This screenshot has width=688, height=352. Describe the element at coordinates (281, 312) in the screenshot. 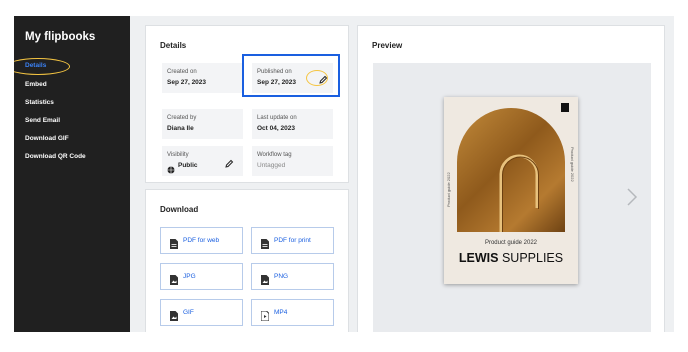

I see `download-mp4-label: MP4` at that location.